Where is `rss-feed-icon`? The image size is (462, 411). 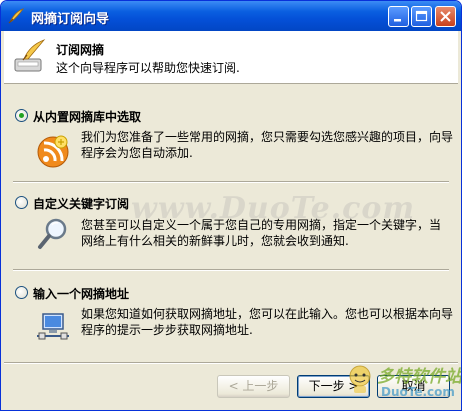 rss-feed-icon is located at coordinates (53, 151).